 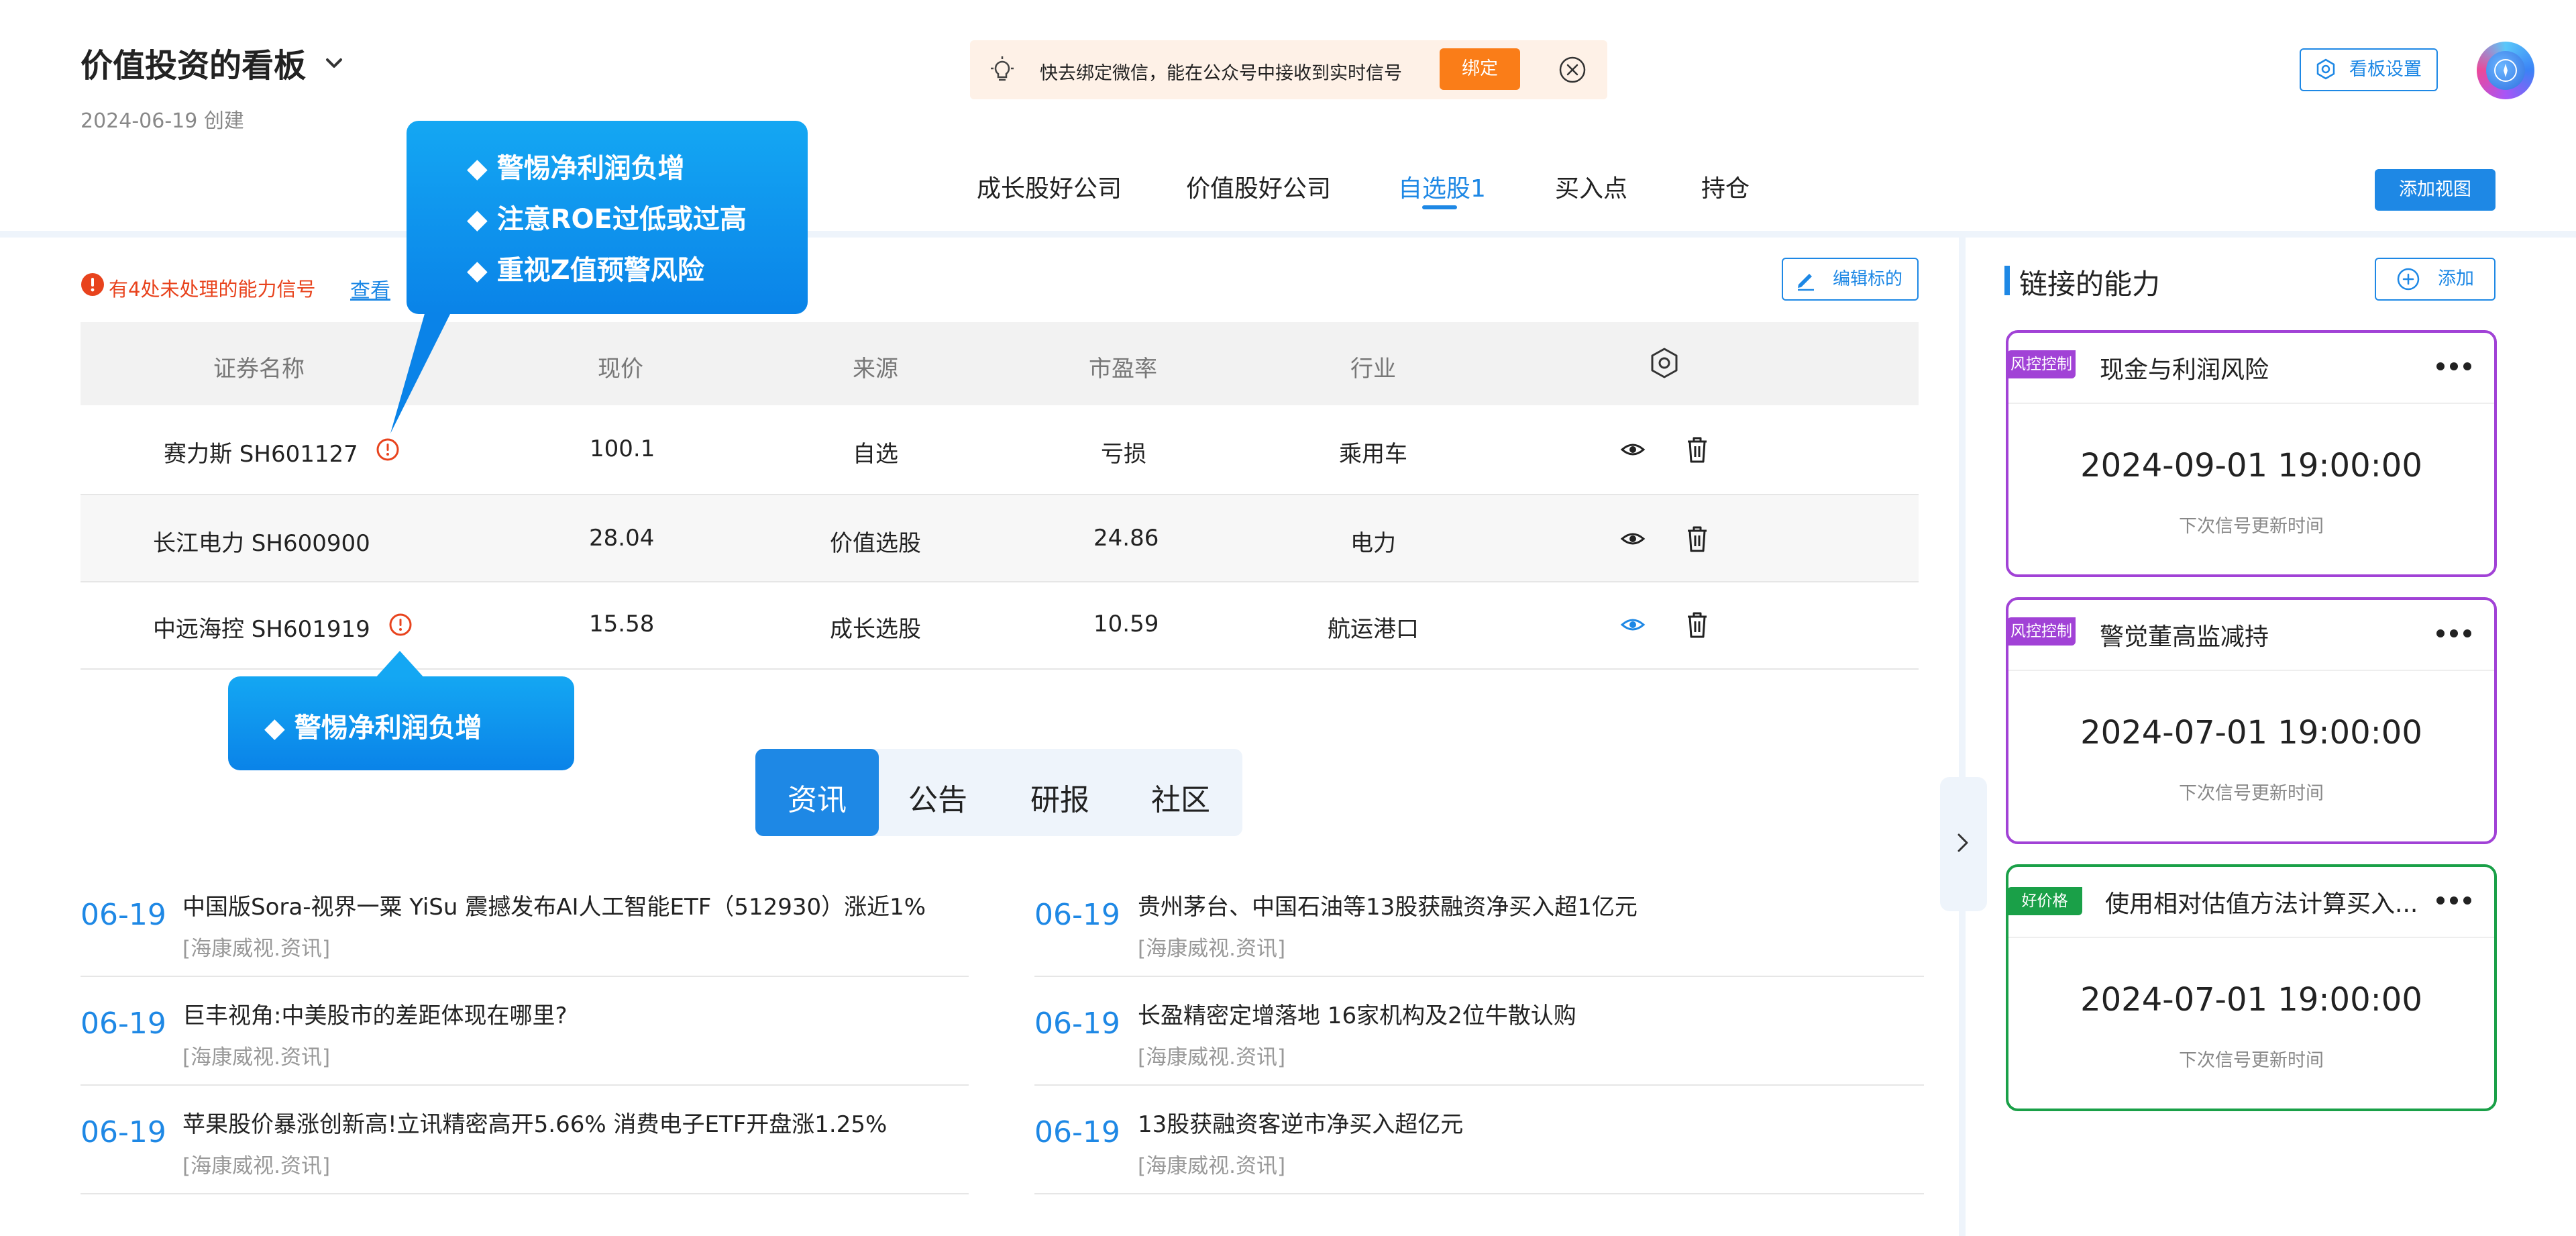 I want to click on ability-badge: 好价格, so click(x=2044, y=901).